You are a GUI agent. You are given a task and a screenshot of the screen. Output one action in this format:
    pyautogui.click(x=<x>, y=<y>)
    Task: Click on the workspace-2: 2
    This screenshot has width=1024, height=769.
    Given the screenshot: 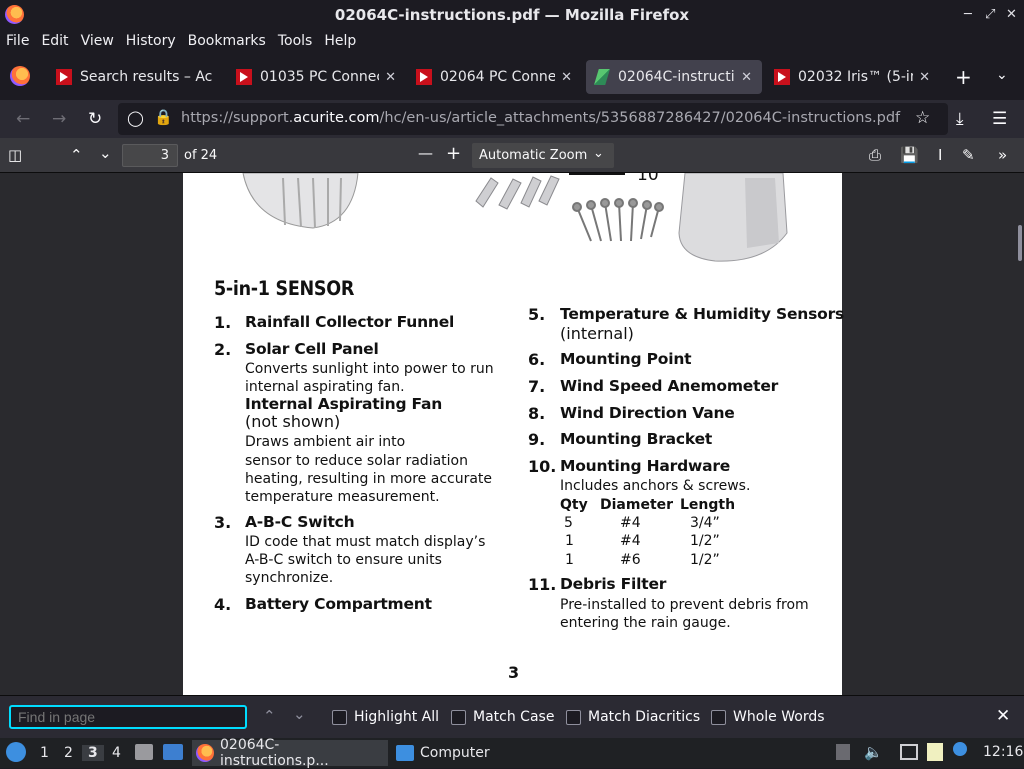 What is the action you would take?
    pyautogui.click(x=68, y=753)
    